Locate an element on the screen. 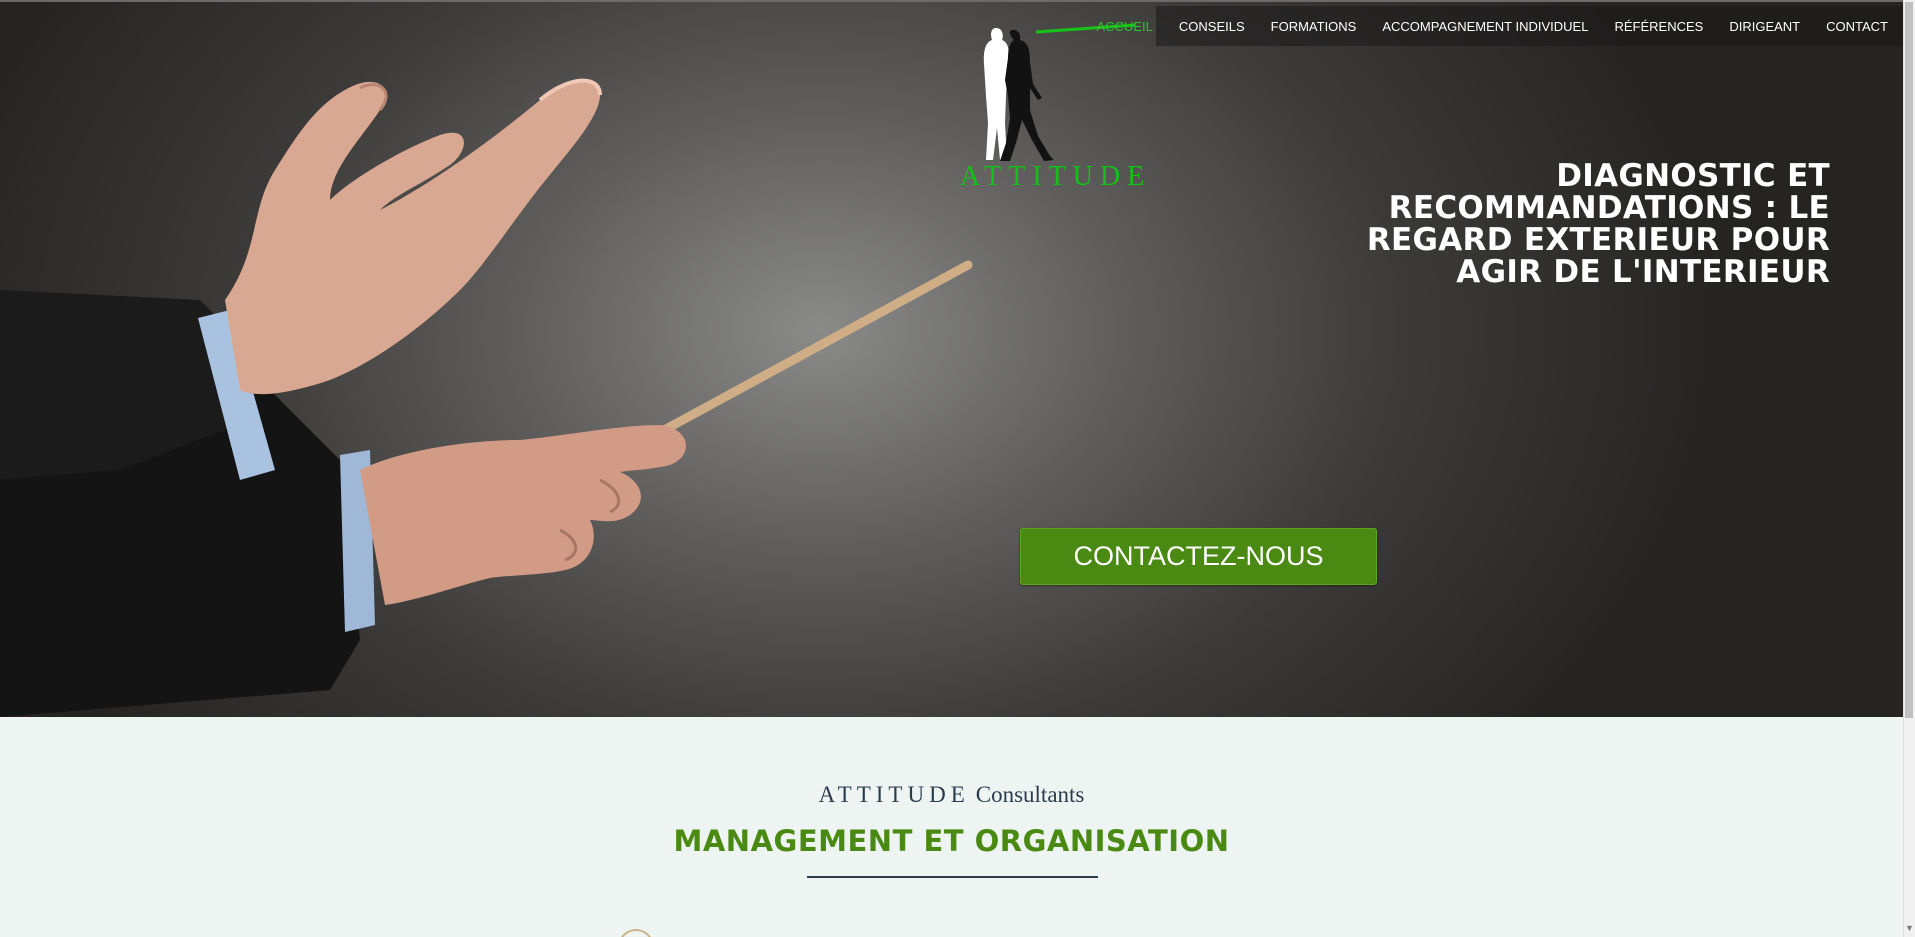 This screenshot has height=937, width=1915. nav-item-references: RÉFÉRENCES is located at coordinates (1658, 26).